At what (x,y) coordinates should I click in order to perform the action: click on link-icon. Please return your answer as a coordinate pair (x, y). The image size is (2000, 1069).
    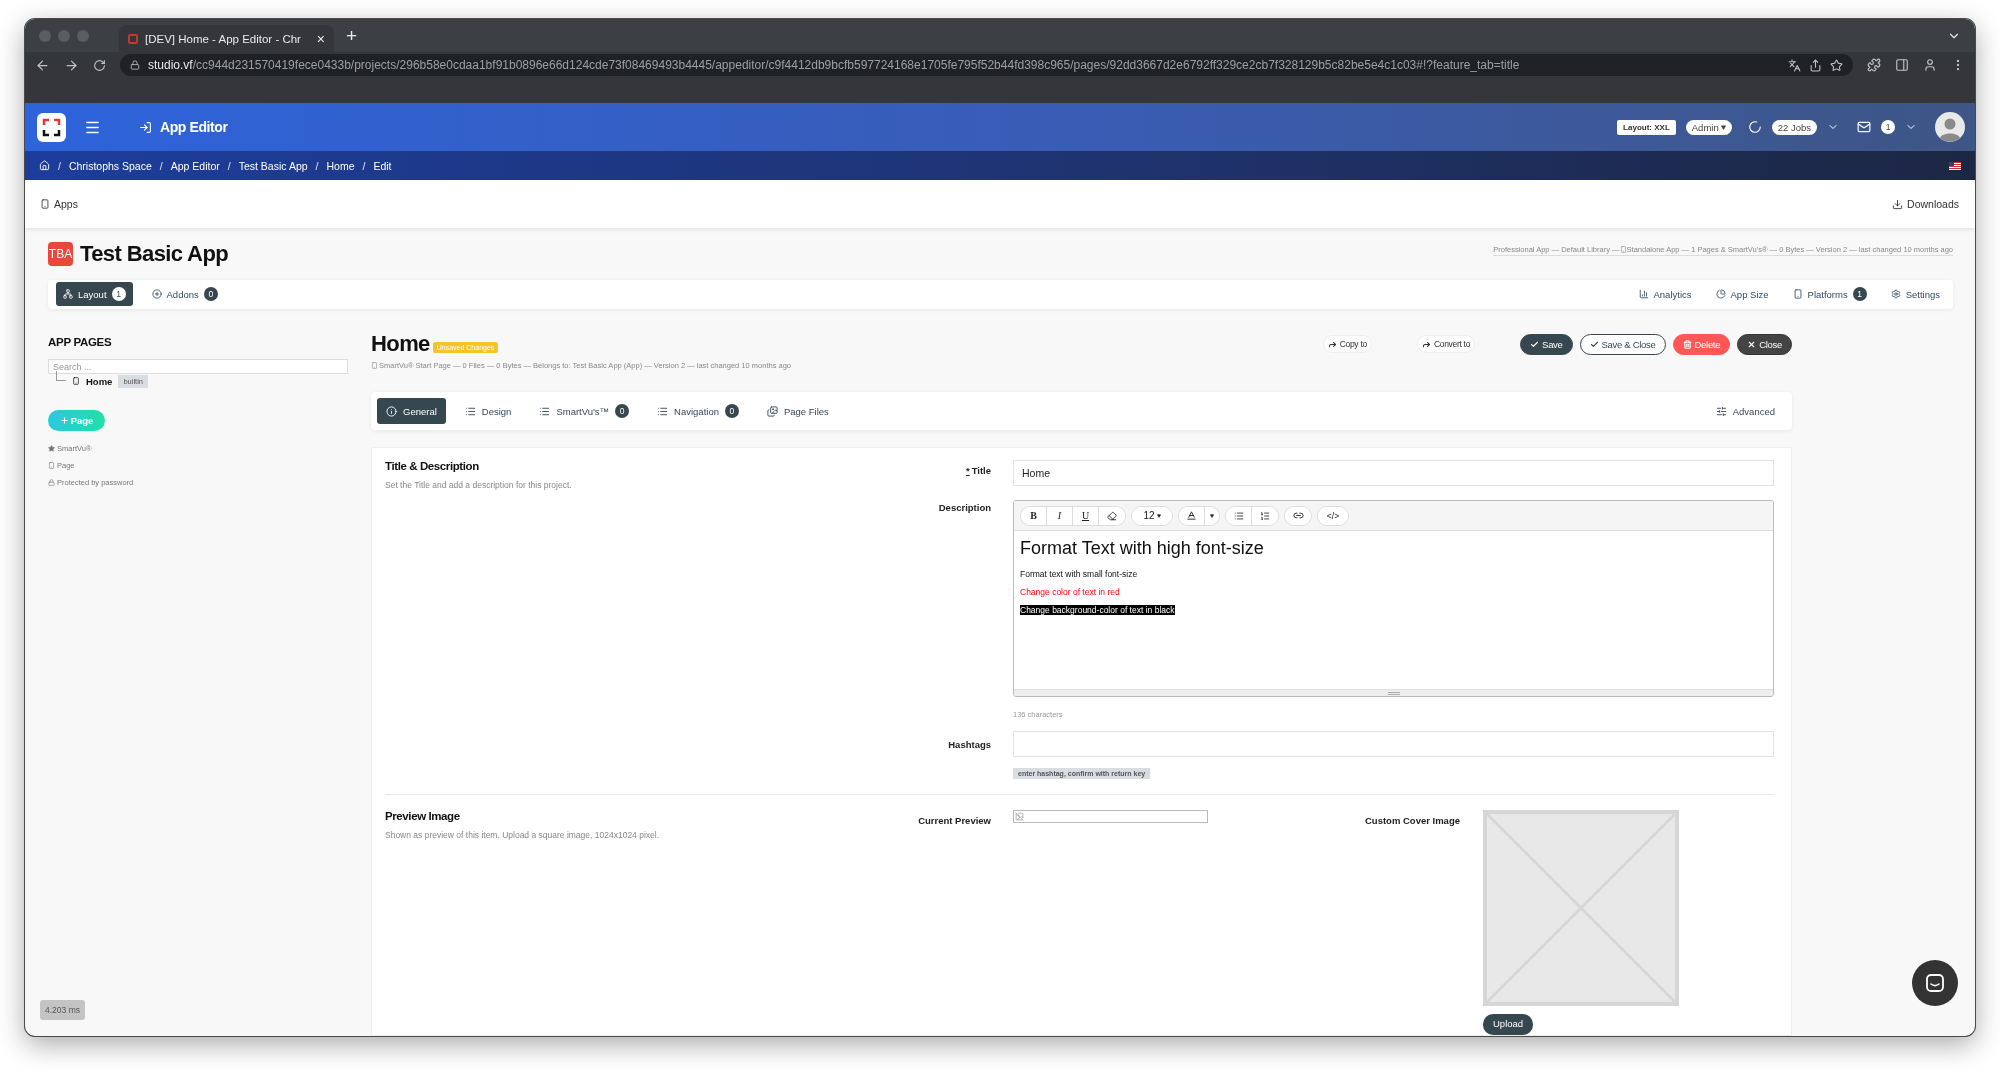
    Looking at the image, I should click on (1298, 515).